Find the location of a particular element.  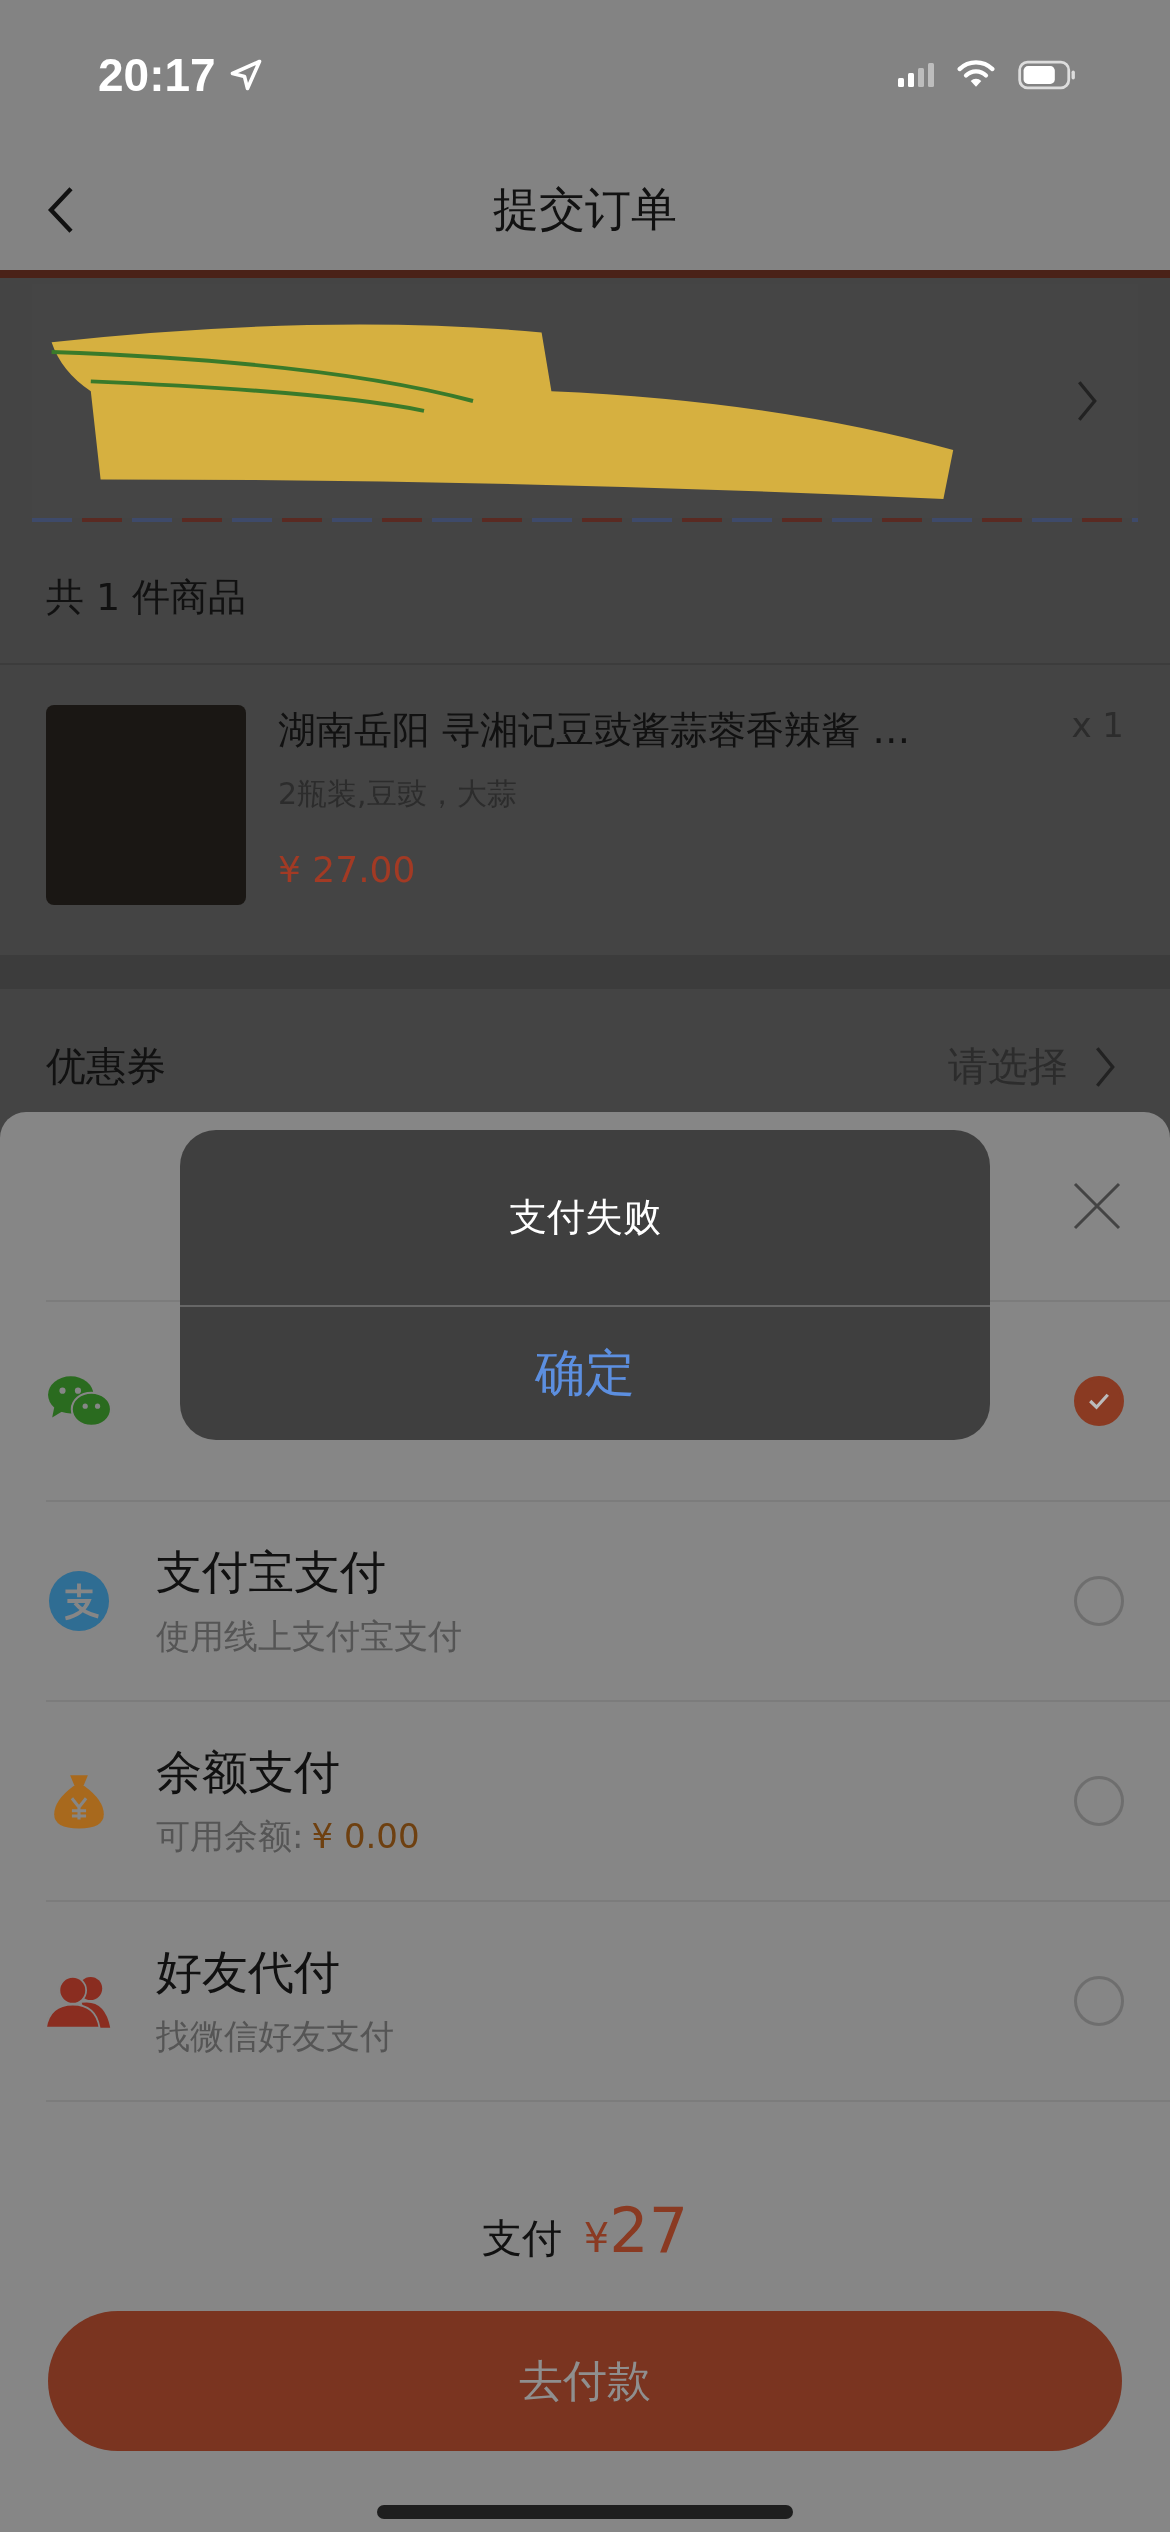

product-price: ¥ 27.00 is located at coordinates (347, 869).